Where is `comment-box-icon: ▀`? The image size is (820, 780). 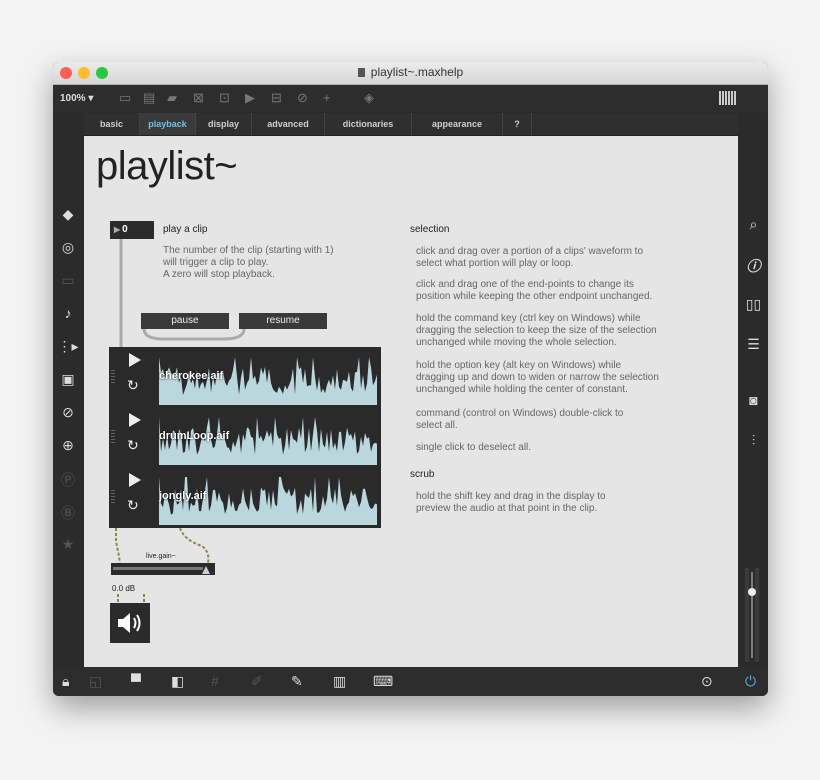 comment-box-icon: ▀ is located at coordinates (136, 681).